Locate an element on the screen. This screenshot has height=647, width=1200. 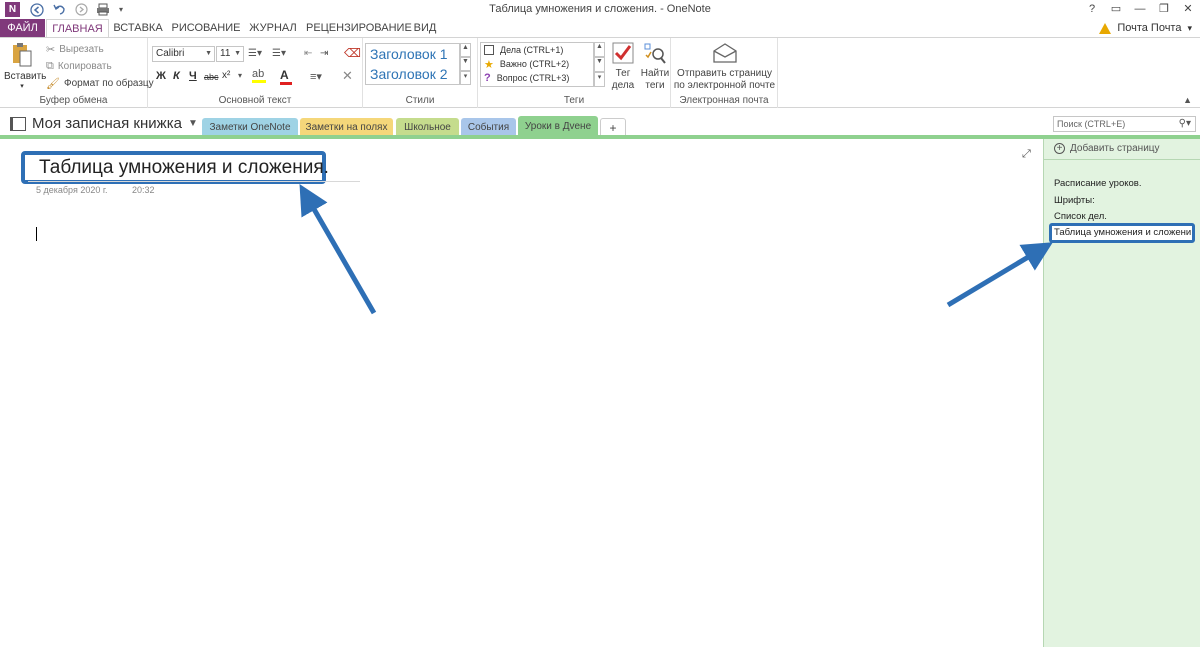
section-tab-lessons: Уроки в Дvене is located at coordinates (558, 126).